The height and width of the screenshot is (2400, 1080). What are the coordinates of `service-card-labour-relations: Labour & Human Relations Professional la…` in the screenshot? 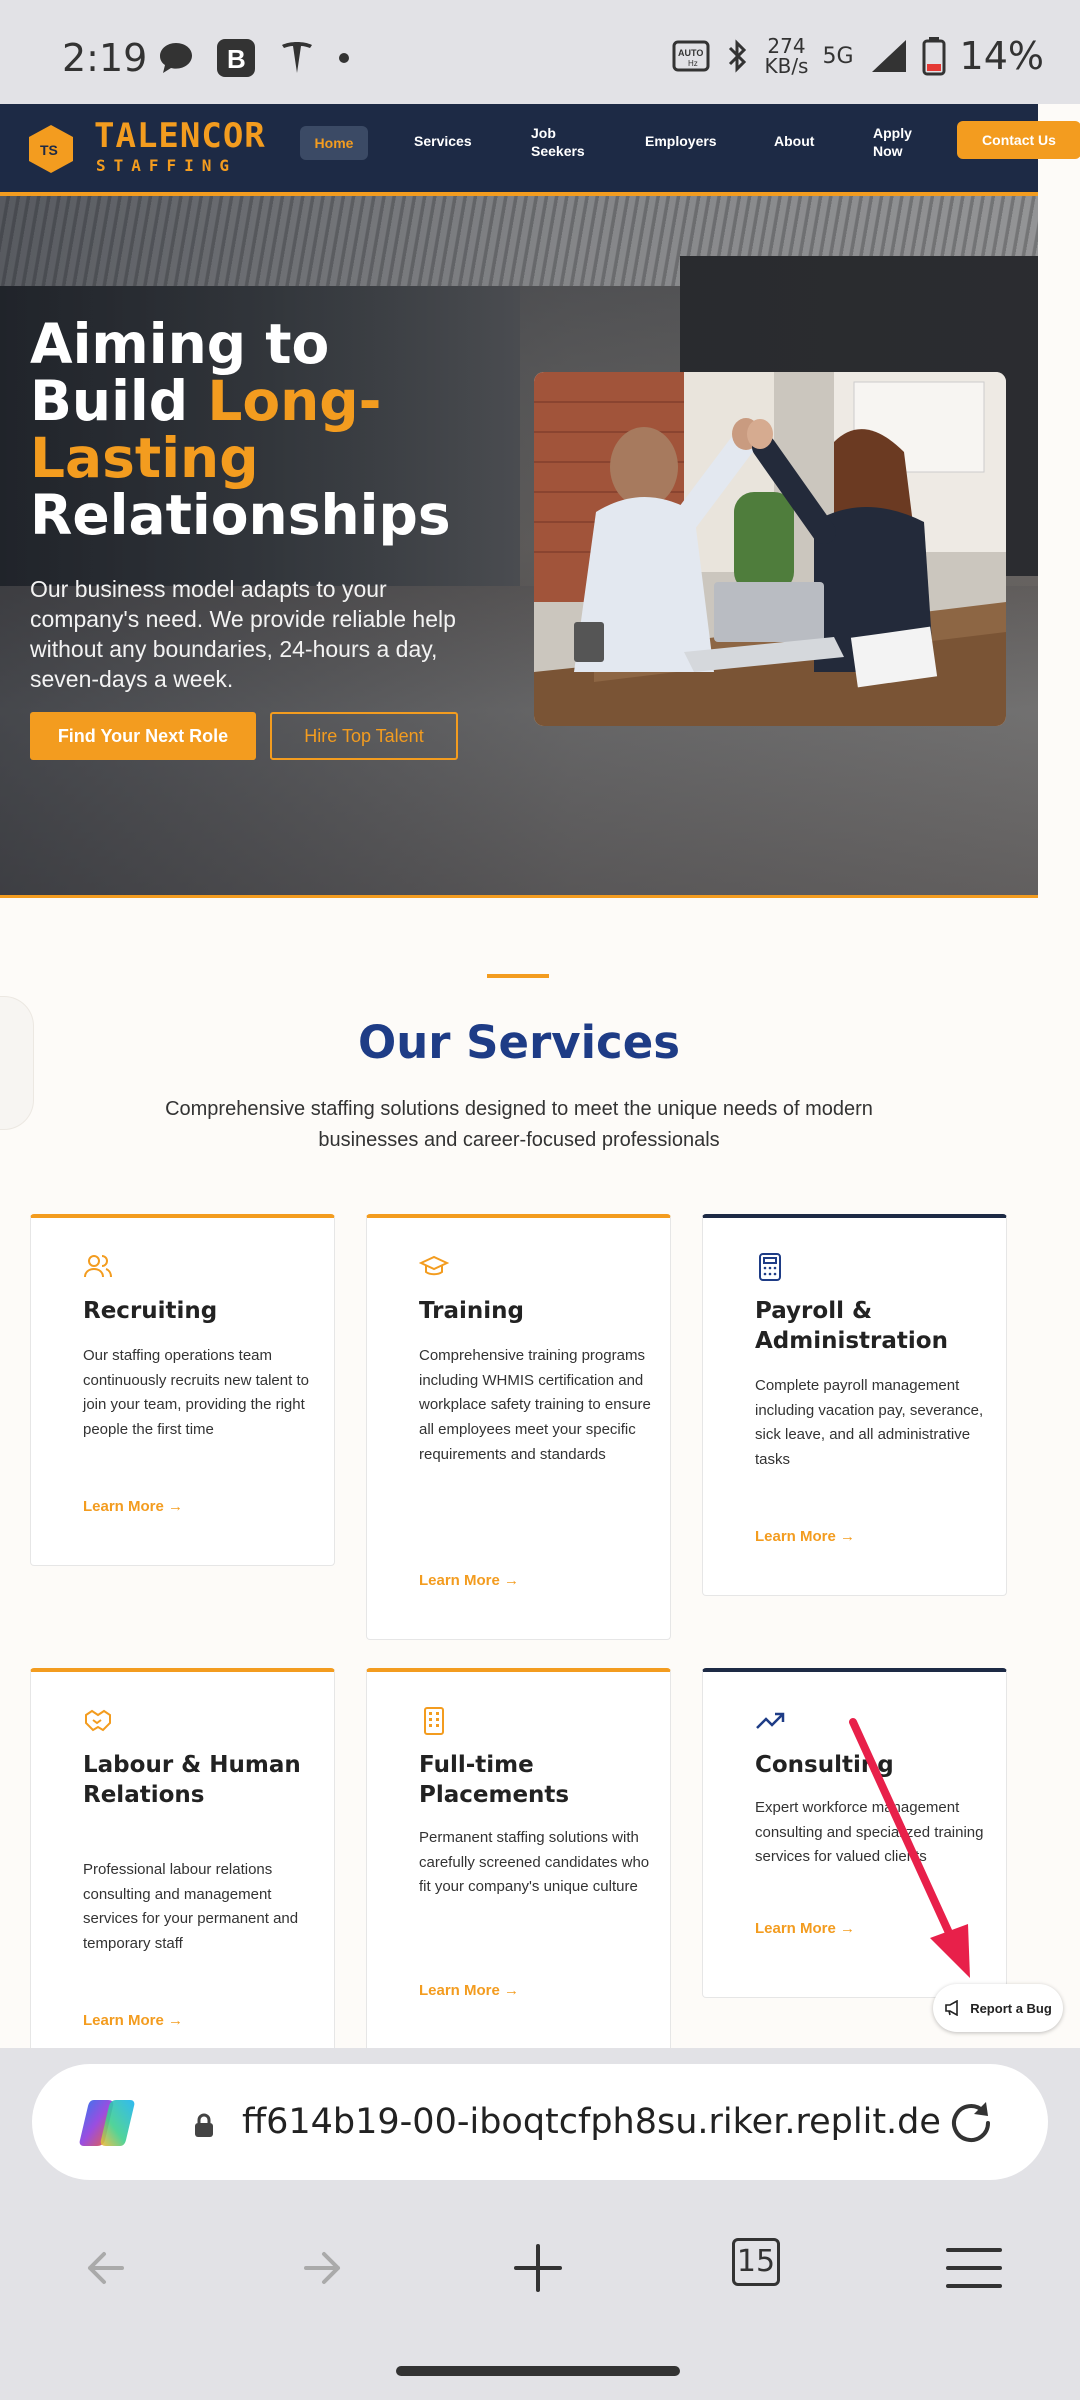 It's located at (182, 1858).